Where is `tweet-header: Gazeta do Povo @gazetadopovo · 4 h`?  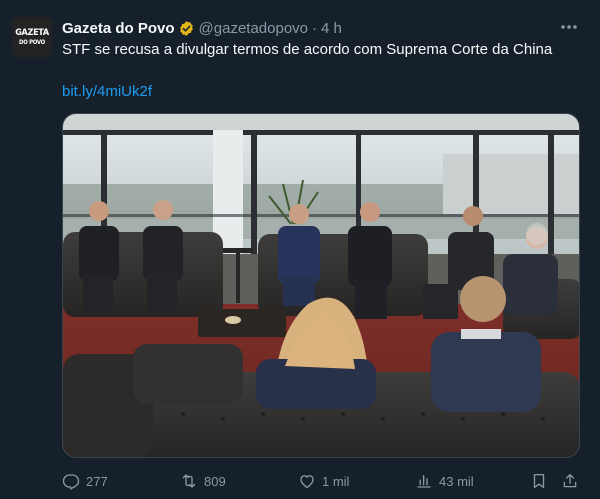
tweet-header: Gazeta do Povo @gazetadopovo · 4 h is located at coordinates (202, 28).